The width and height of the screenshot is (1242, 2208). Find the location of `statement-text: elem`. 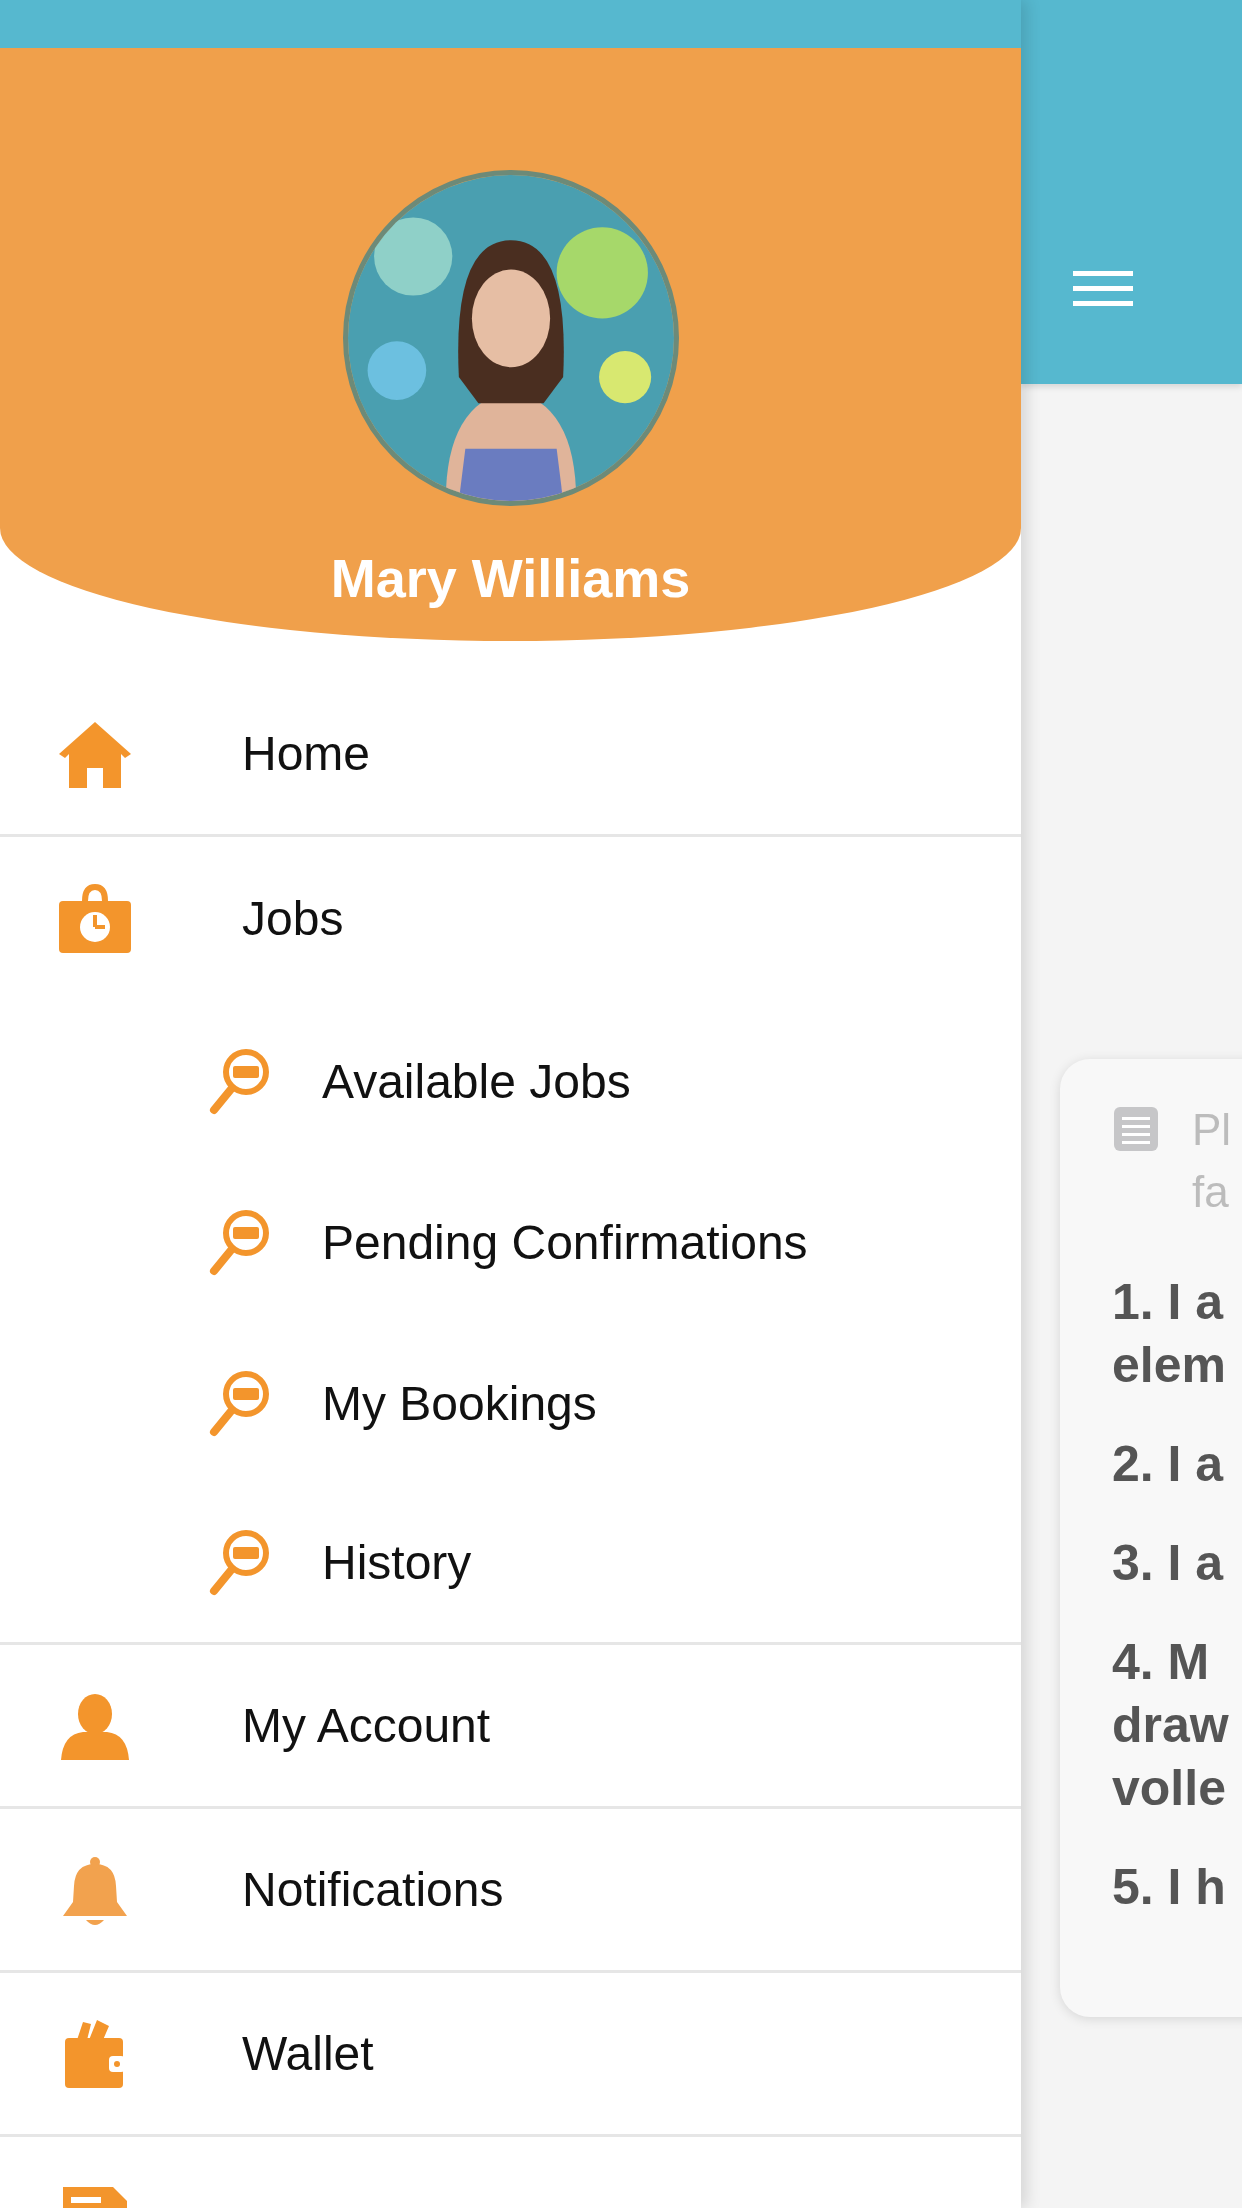

statement-text: elem is located at coordinates (1169, 1365).